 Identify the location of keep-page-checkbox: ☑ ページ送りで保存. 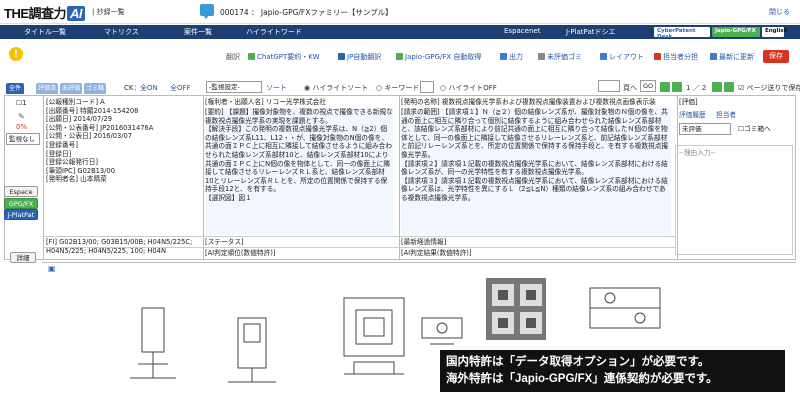
(769, 88).